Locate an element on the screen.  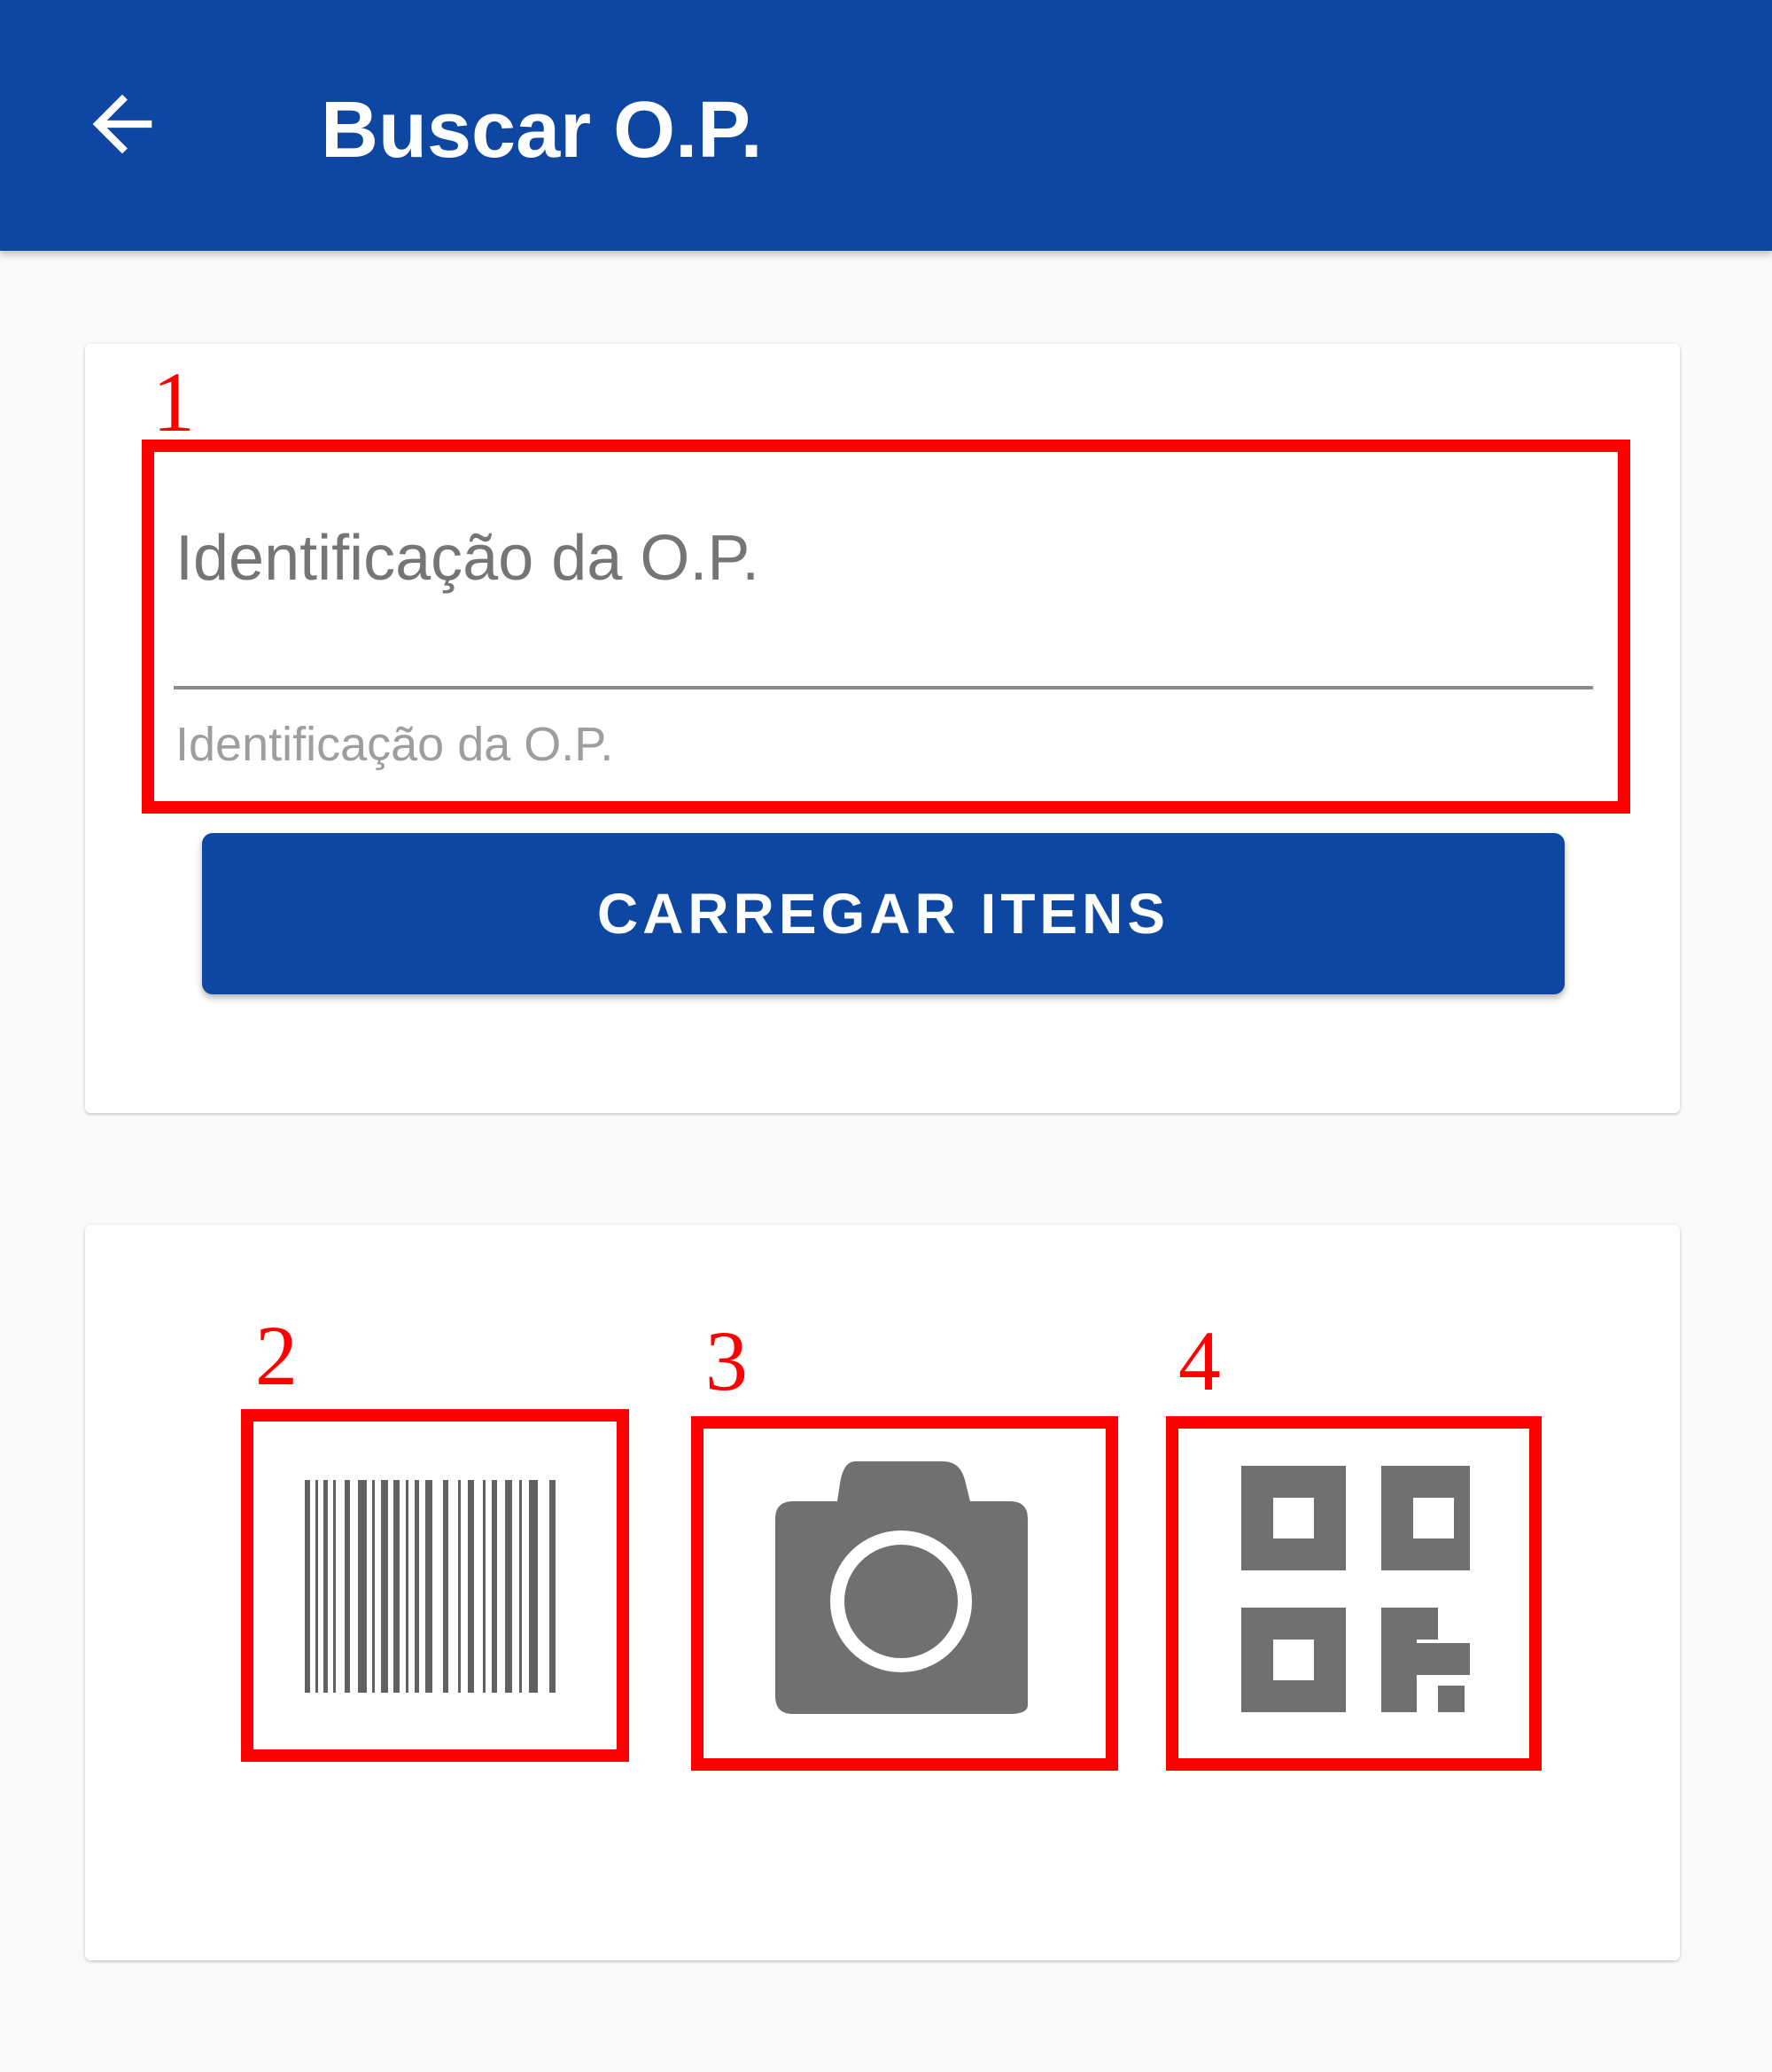
load-items-button: CARREGAR ITENS is located at coordinates (883, 913).